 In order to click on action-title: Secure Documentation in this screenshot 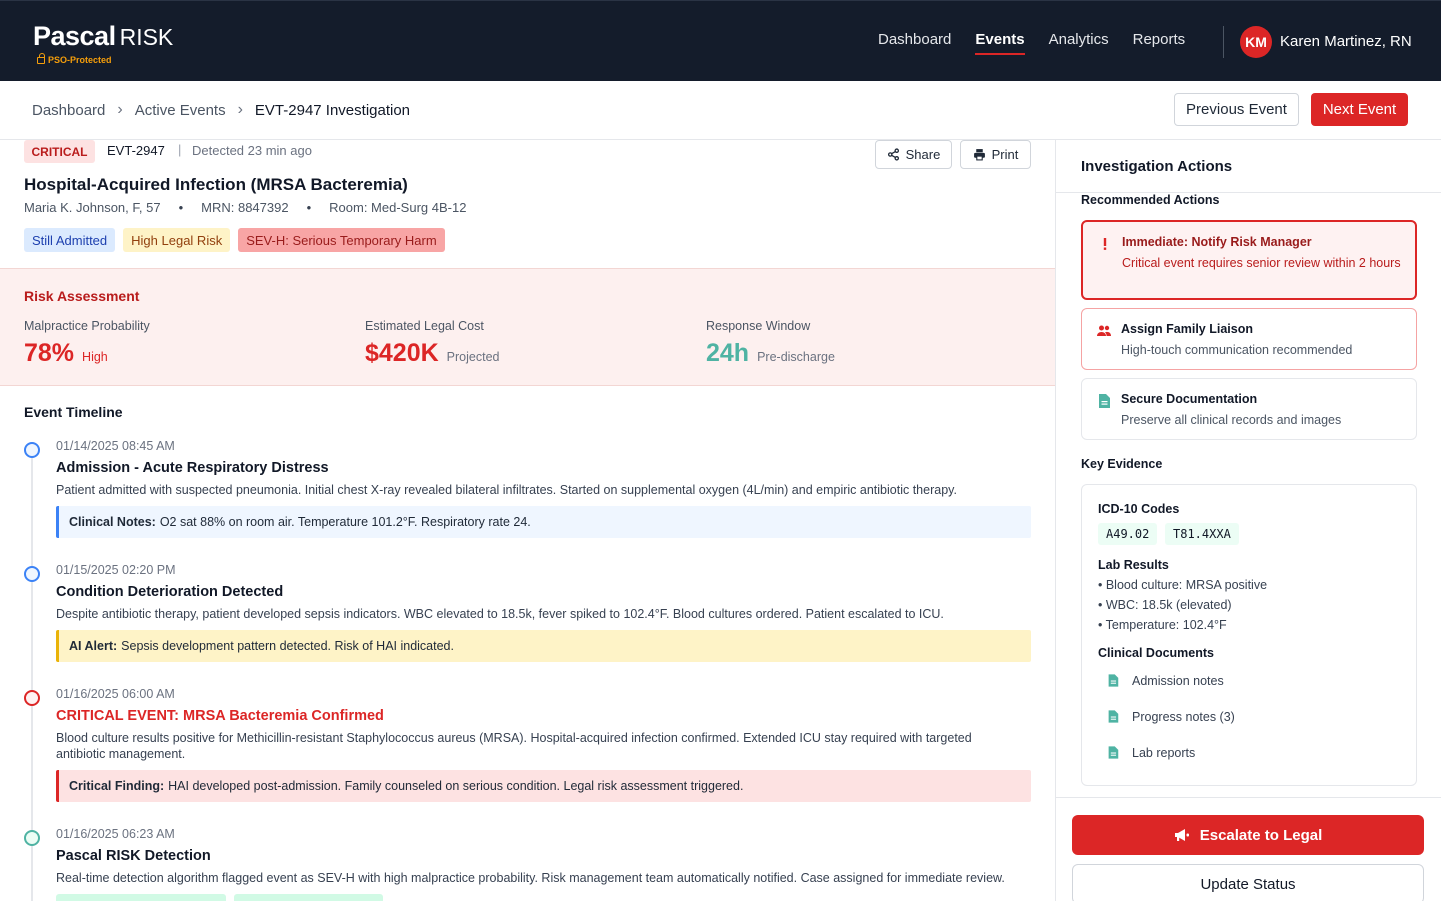, I will do `click(1189, 399)`.